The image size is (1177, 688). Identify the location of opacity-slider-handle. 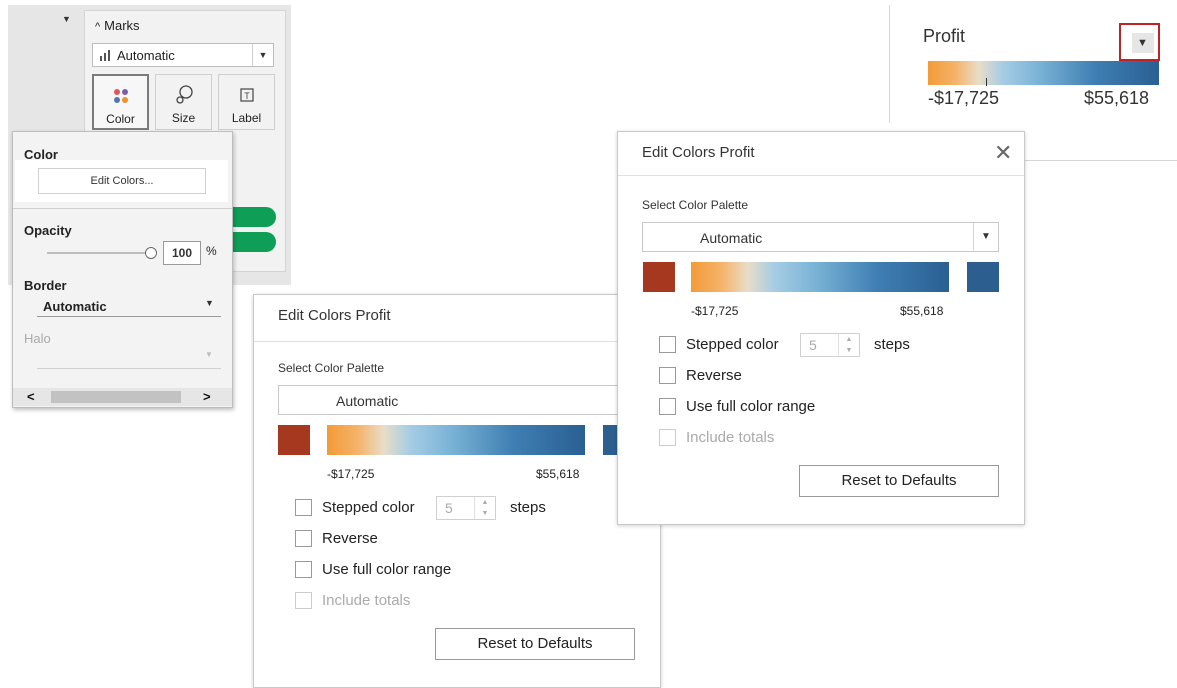
(151, 253).